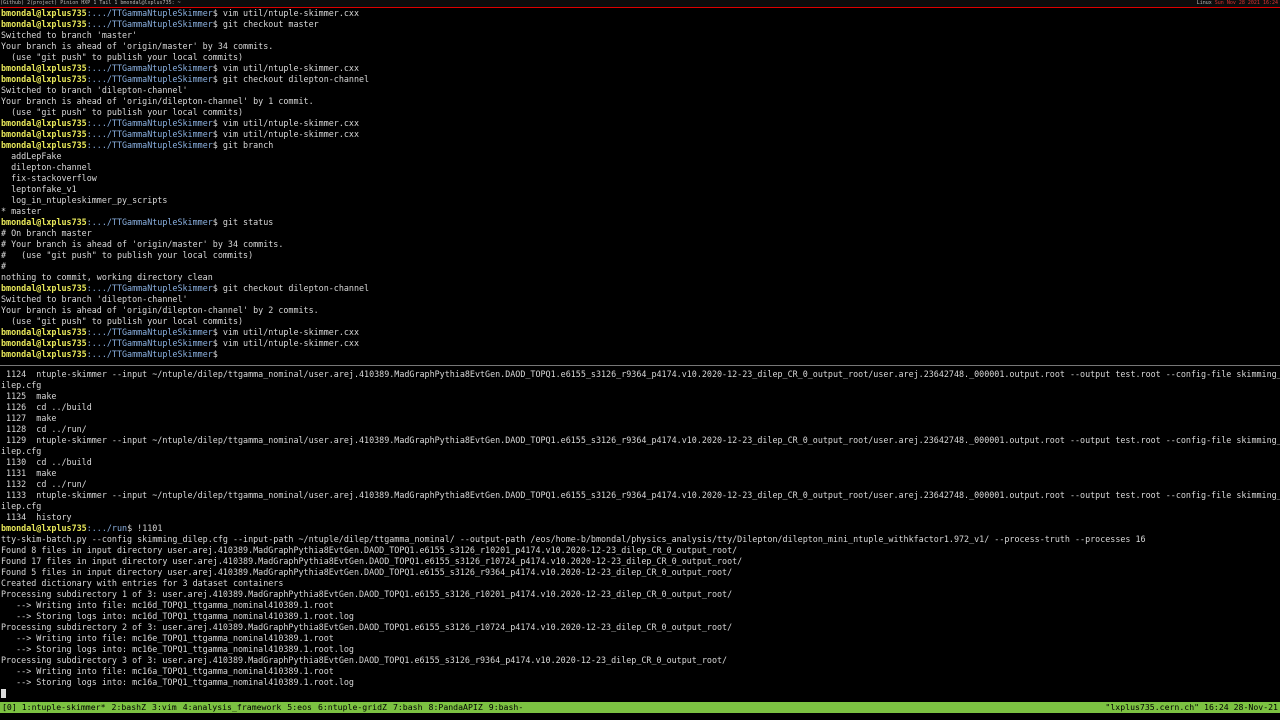 This screenshot has width=1280, height=720. What do you see at coordinates (69, 35) in the screenshot?
I see `line-text: Switched to branch 'master'` at bounding box center [69, 35].